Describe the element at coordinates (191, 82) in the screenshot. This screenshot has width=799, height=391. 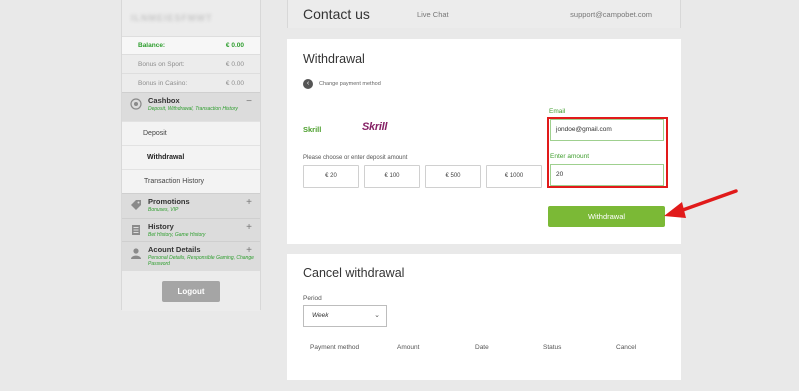
I see `casino-bonus-row: Bonus in Casino: € 0.00` at that location.